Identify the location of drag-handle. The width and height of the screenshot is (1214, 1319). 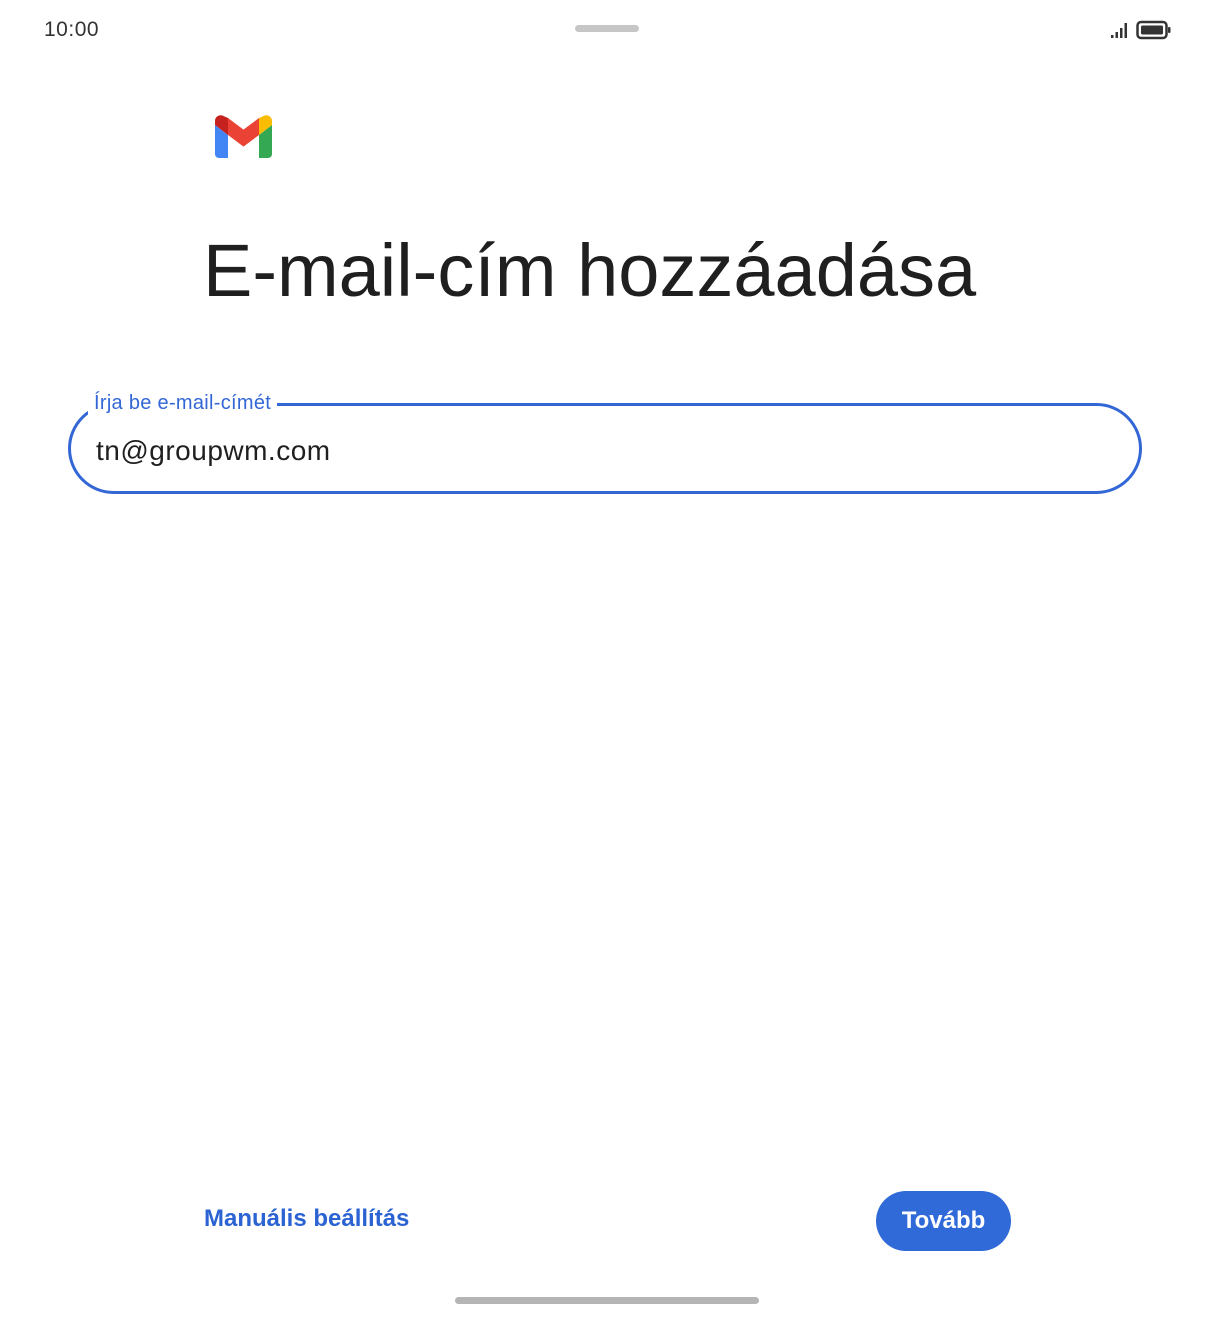
(607, 28).